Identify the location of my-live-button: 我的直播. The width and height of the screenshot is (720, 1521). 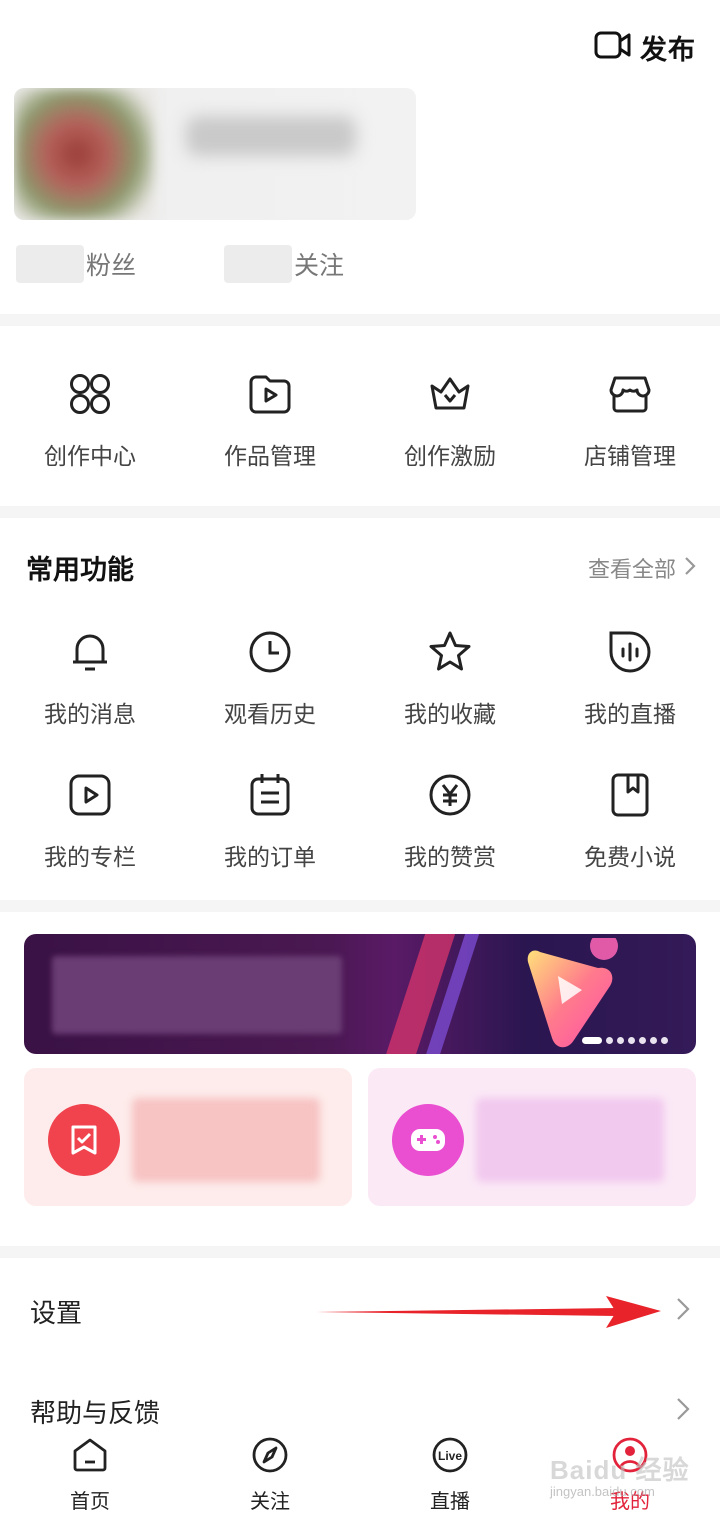
(630, 678).